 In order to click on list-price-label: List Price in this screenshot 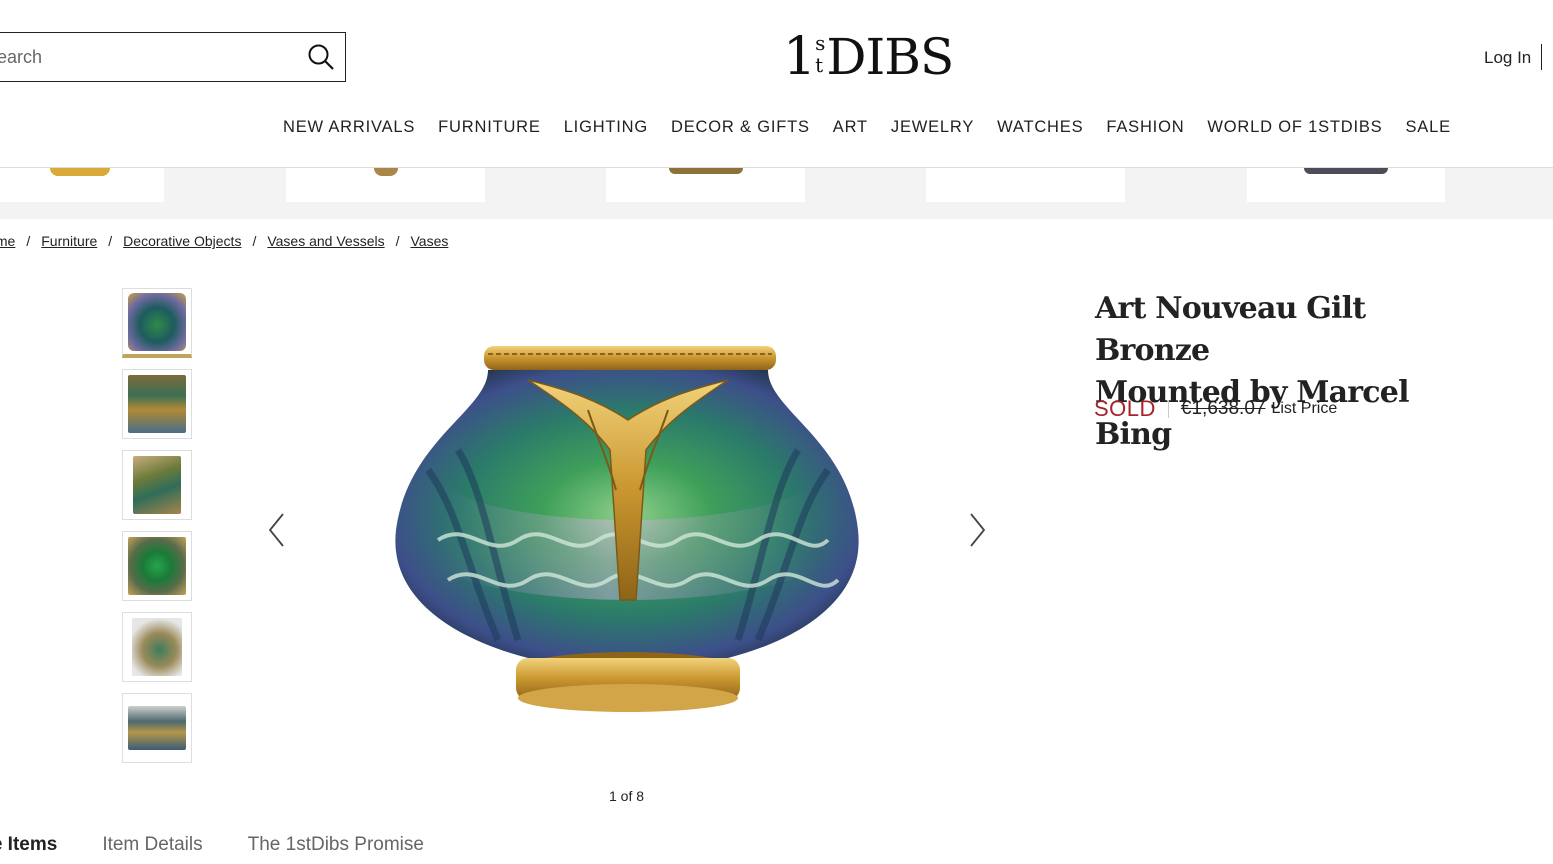, I will do `click(1304, 408)`.